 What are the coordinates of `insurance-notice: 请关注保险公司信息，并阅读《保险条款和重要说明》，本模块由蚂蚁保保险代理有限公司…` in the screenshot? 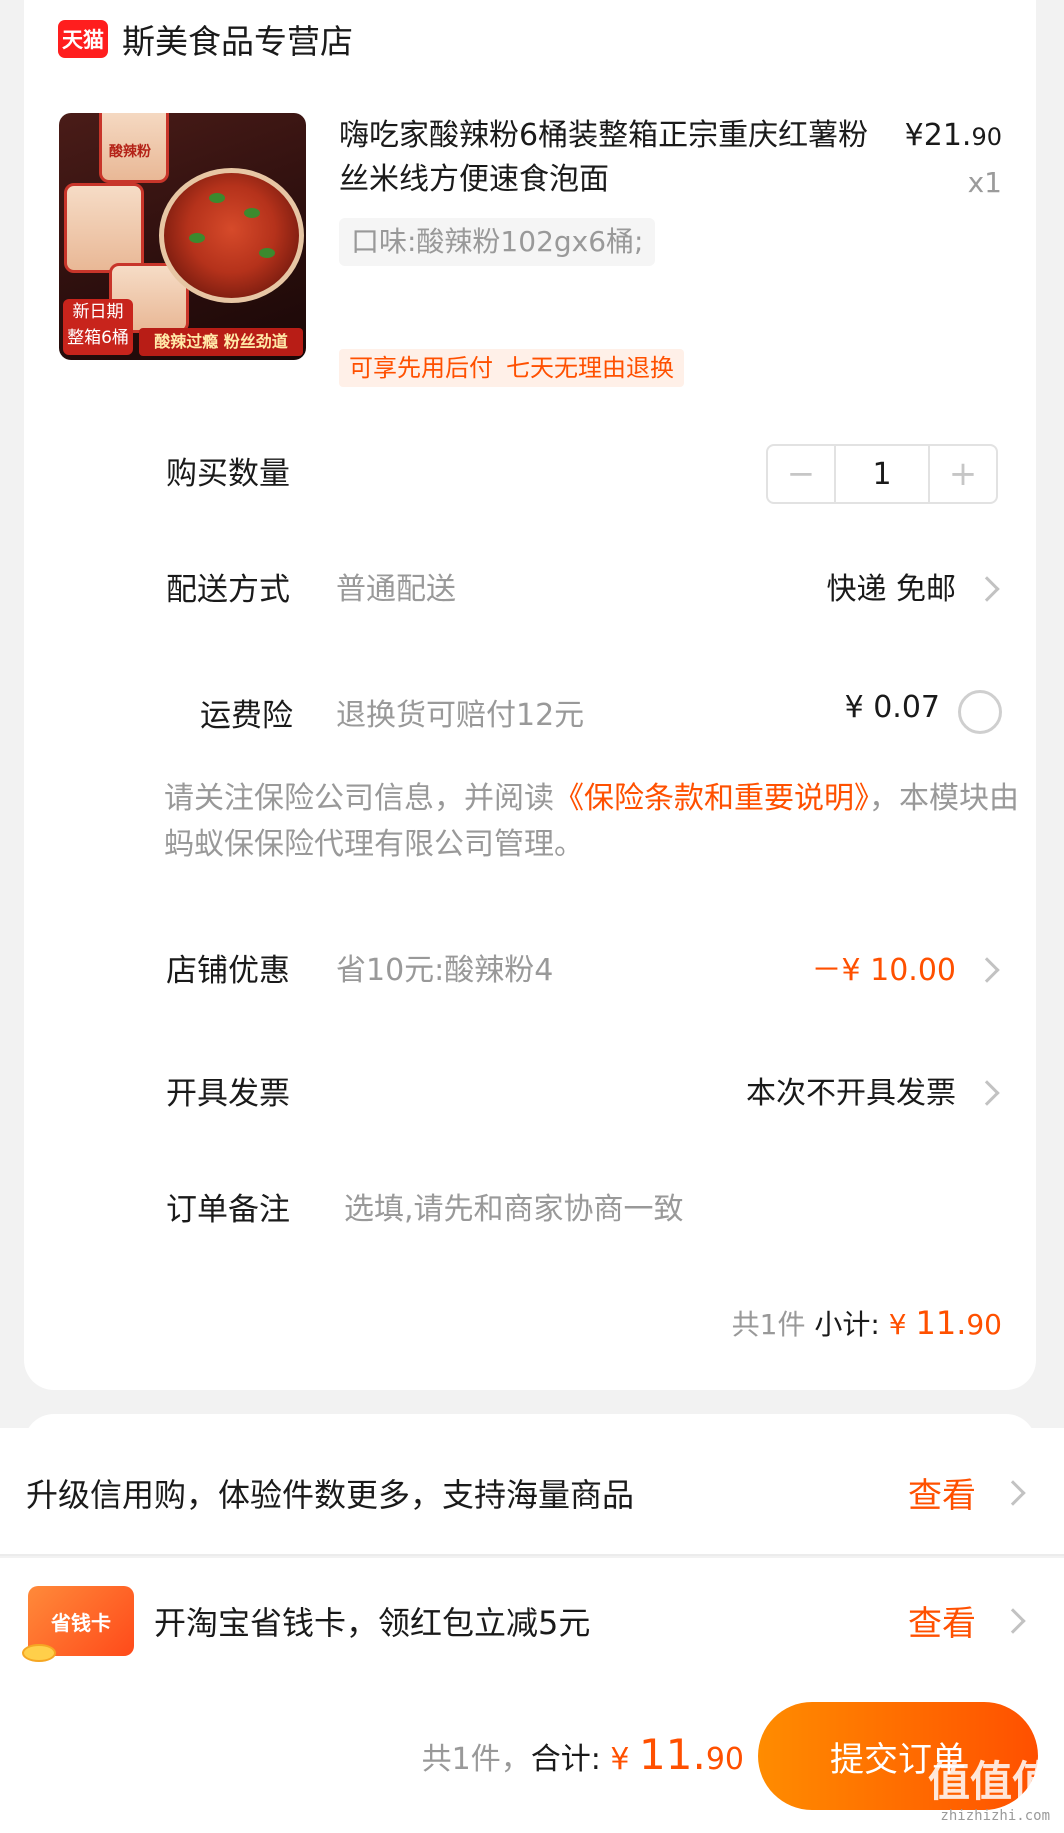 It's located at (599, 822).